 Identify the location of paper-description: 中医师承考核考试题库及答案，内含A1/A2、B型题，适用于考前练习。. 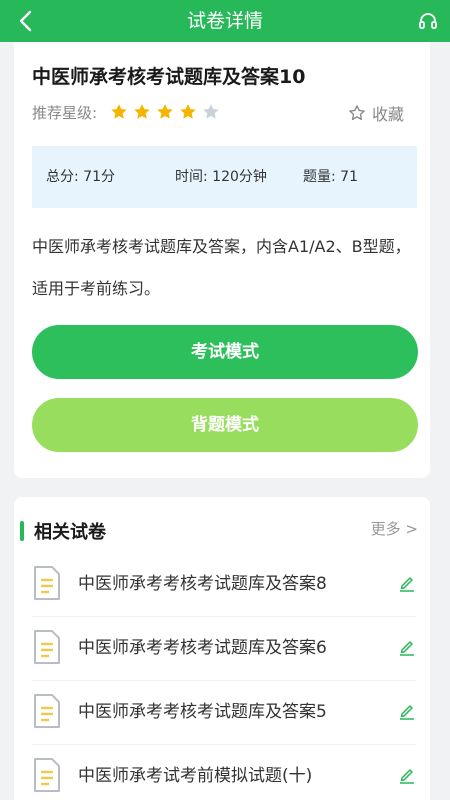
(221, 267).